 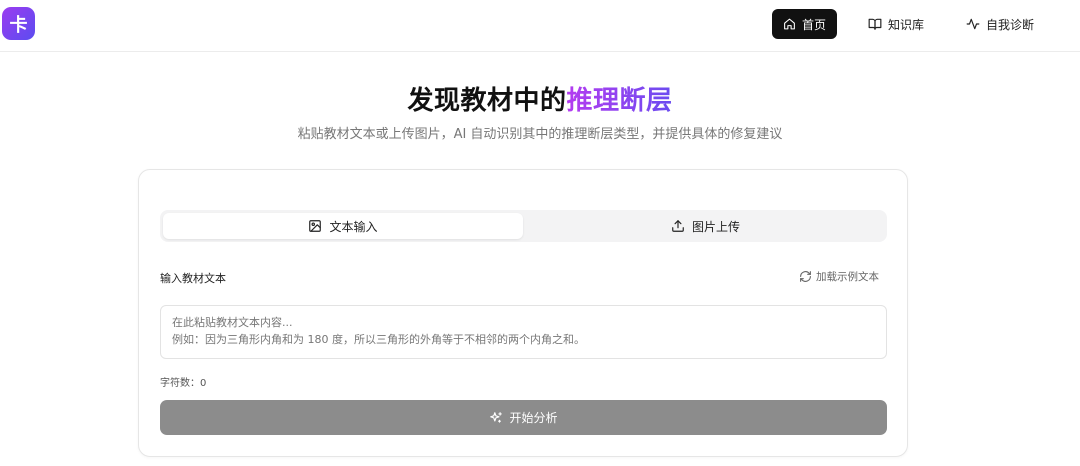 What do you see at coordinates (533, 418) in the screenshot?
I see `start-analysis-label: 开始分析` at bounding box center [533, 418].